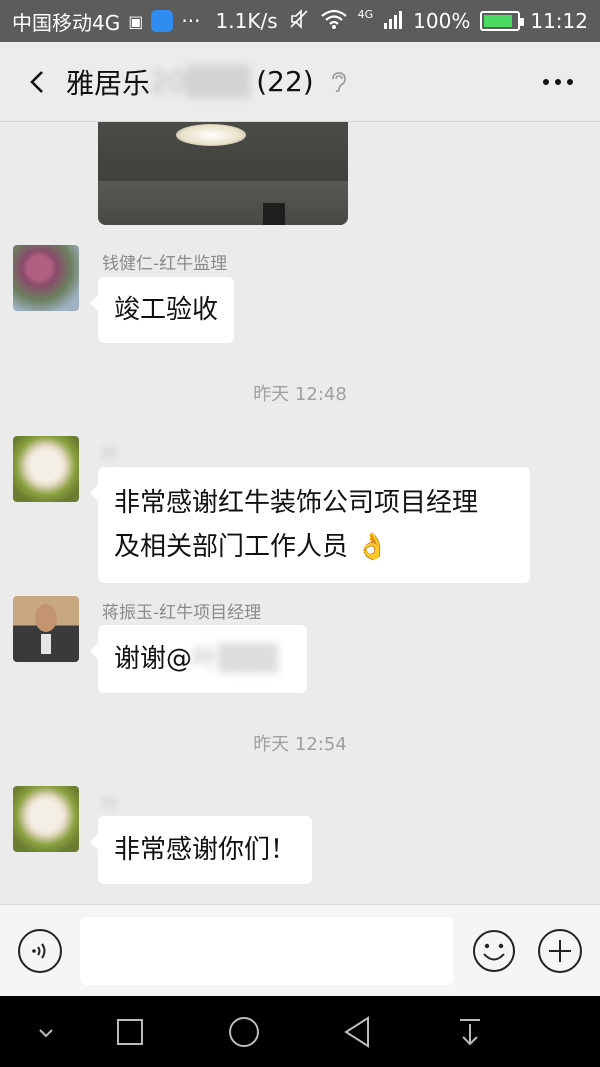 The image size is (600, 1067). I want to click on chat-title: 雅居乐, so click(108, 83).